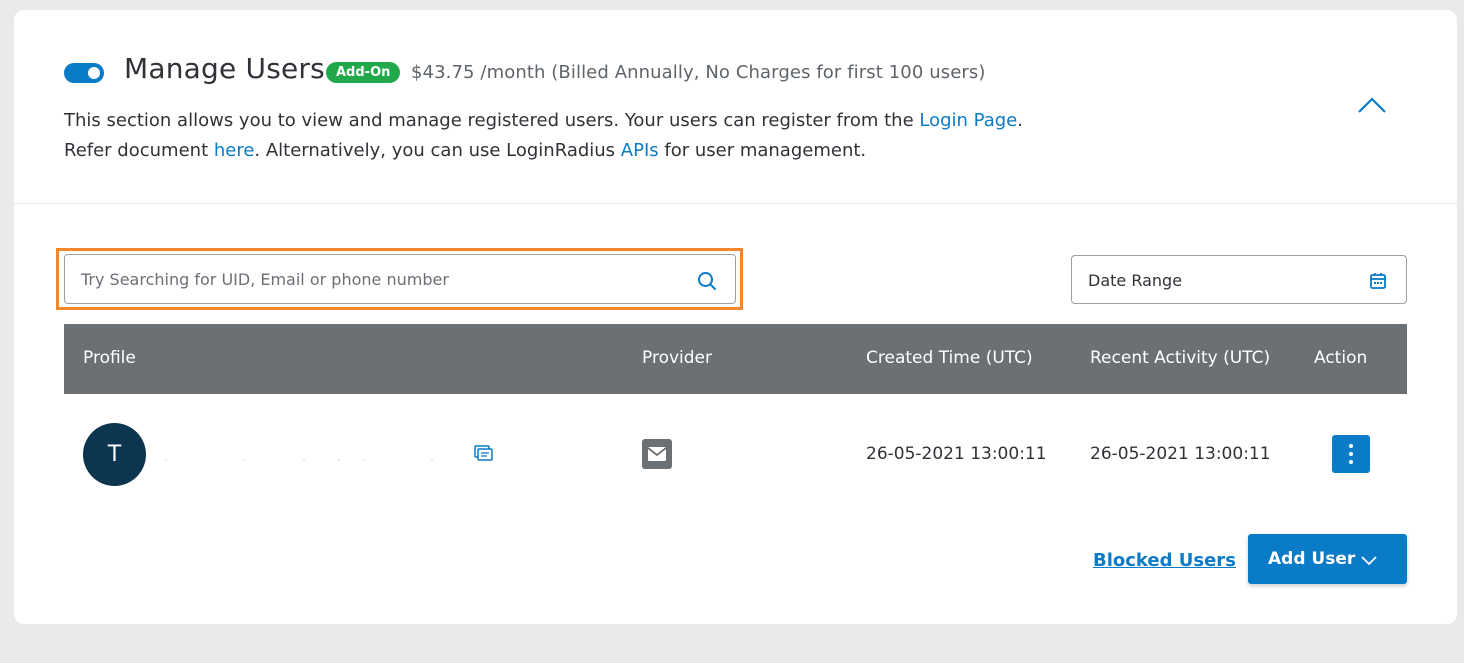 The width and height of the screenshot is (1464, 663). Describe the element at coordinates (94, 73) in the screenshot. I see `toggle-knob` at that location.